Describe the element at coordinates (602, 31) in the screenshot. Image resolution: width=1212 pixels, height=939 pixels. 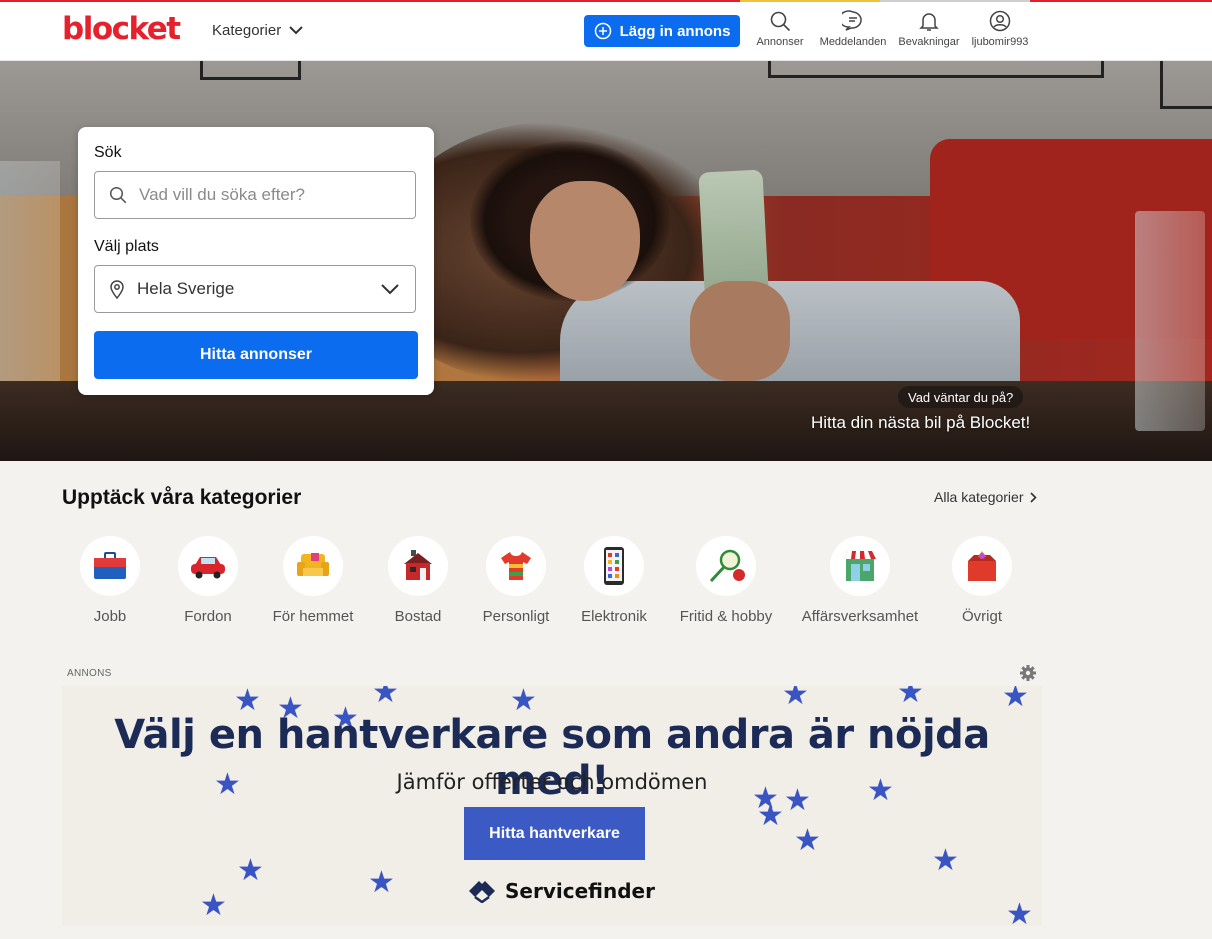
I see `plus-circle-icon` at that location.